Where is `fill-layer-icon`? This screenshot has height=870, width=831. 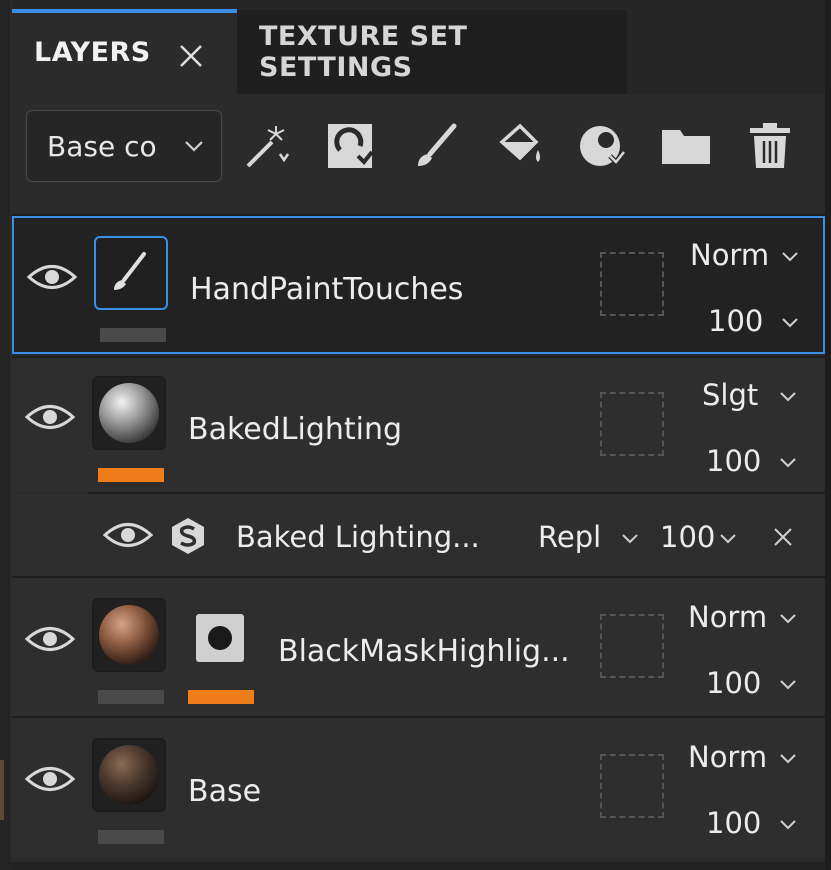 fill-layer-icon is located at coordinates (350, 146).